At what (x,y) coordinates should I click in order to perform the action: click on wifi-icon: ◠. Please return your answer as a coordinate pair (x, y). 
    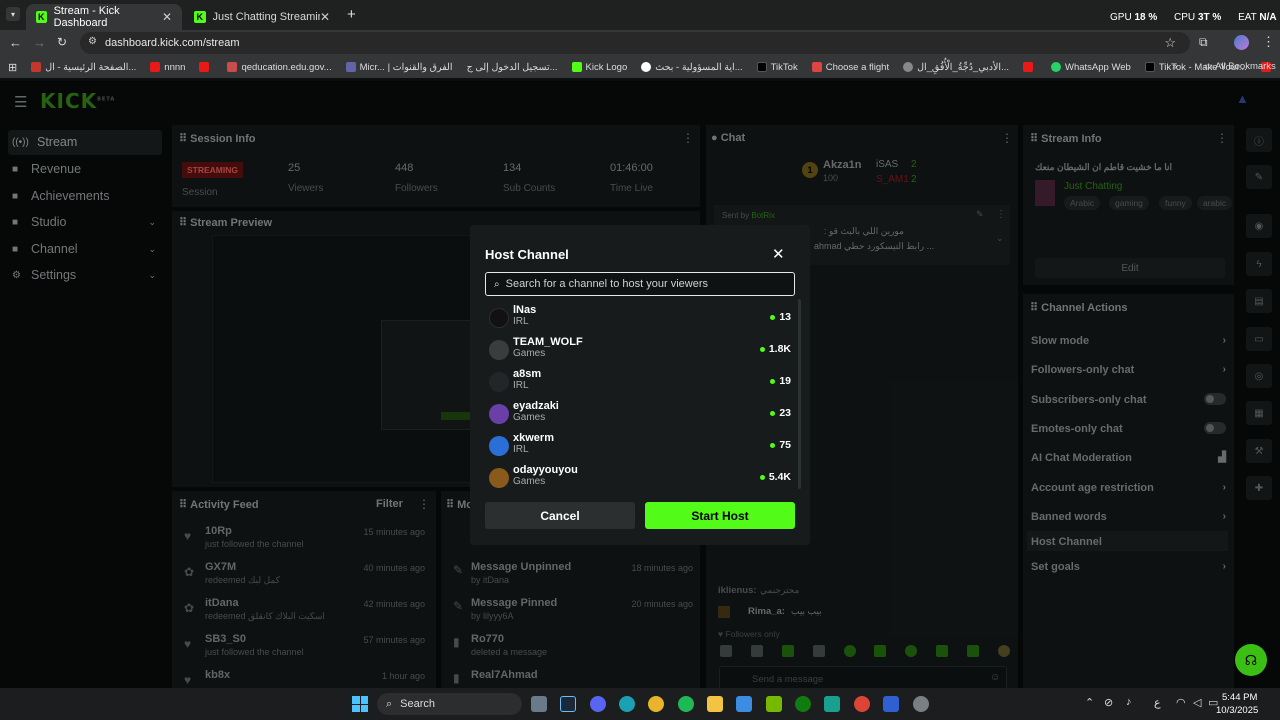
    Looking at the image, I should click on (1181, 702).